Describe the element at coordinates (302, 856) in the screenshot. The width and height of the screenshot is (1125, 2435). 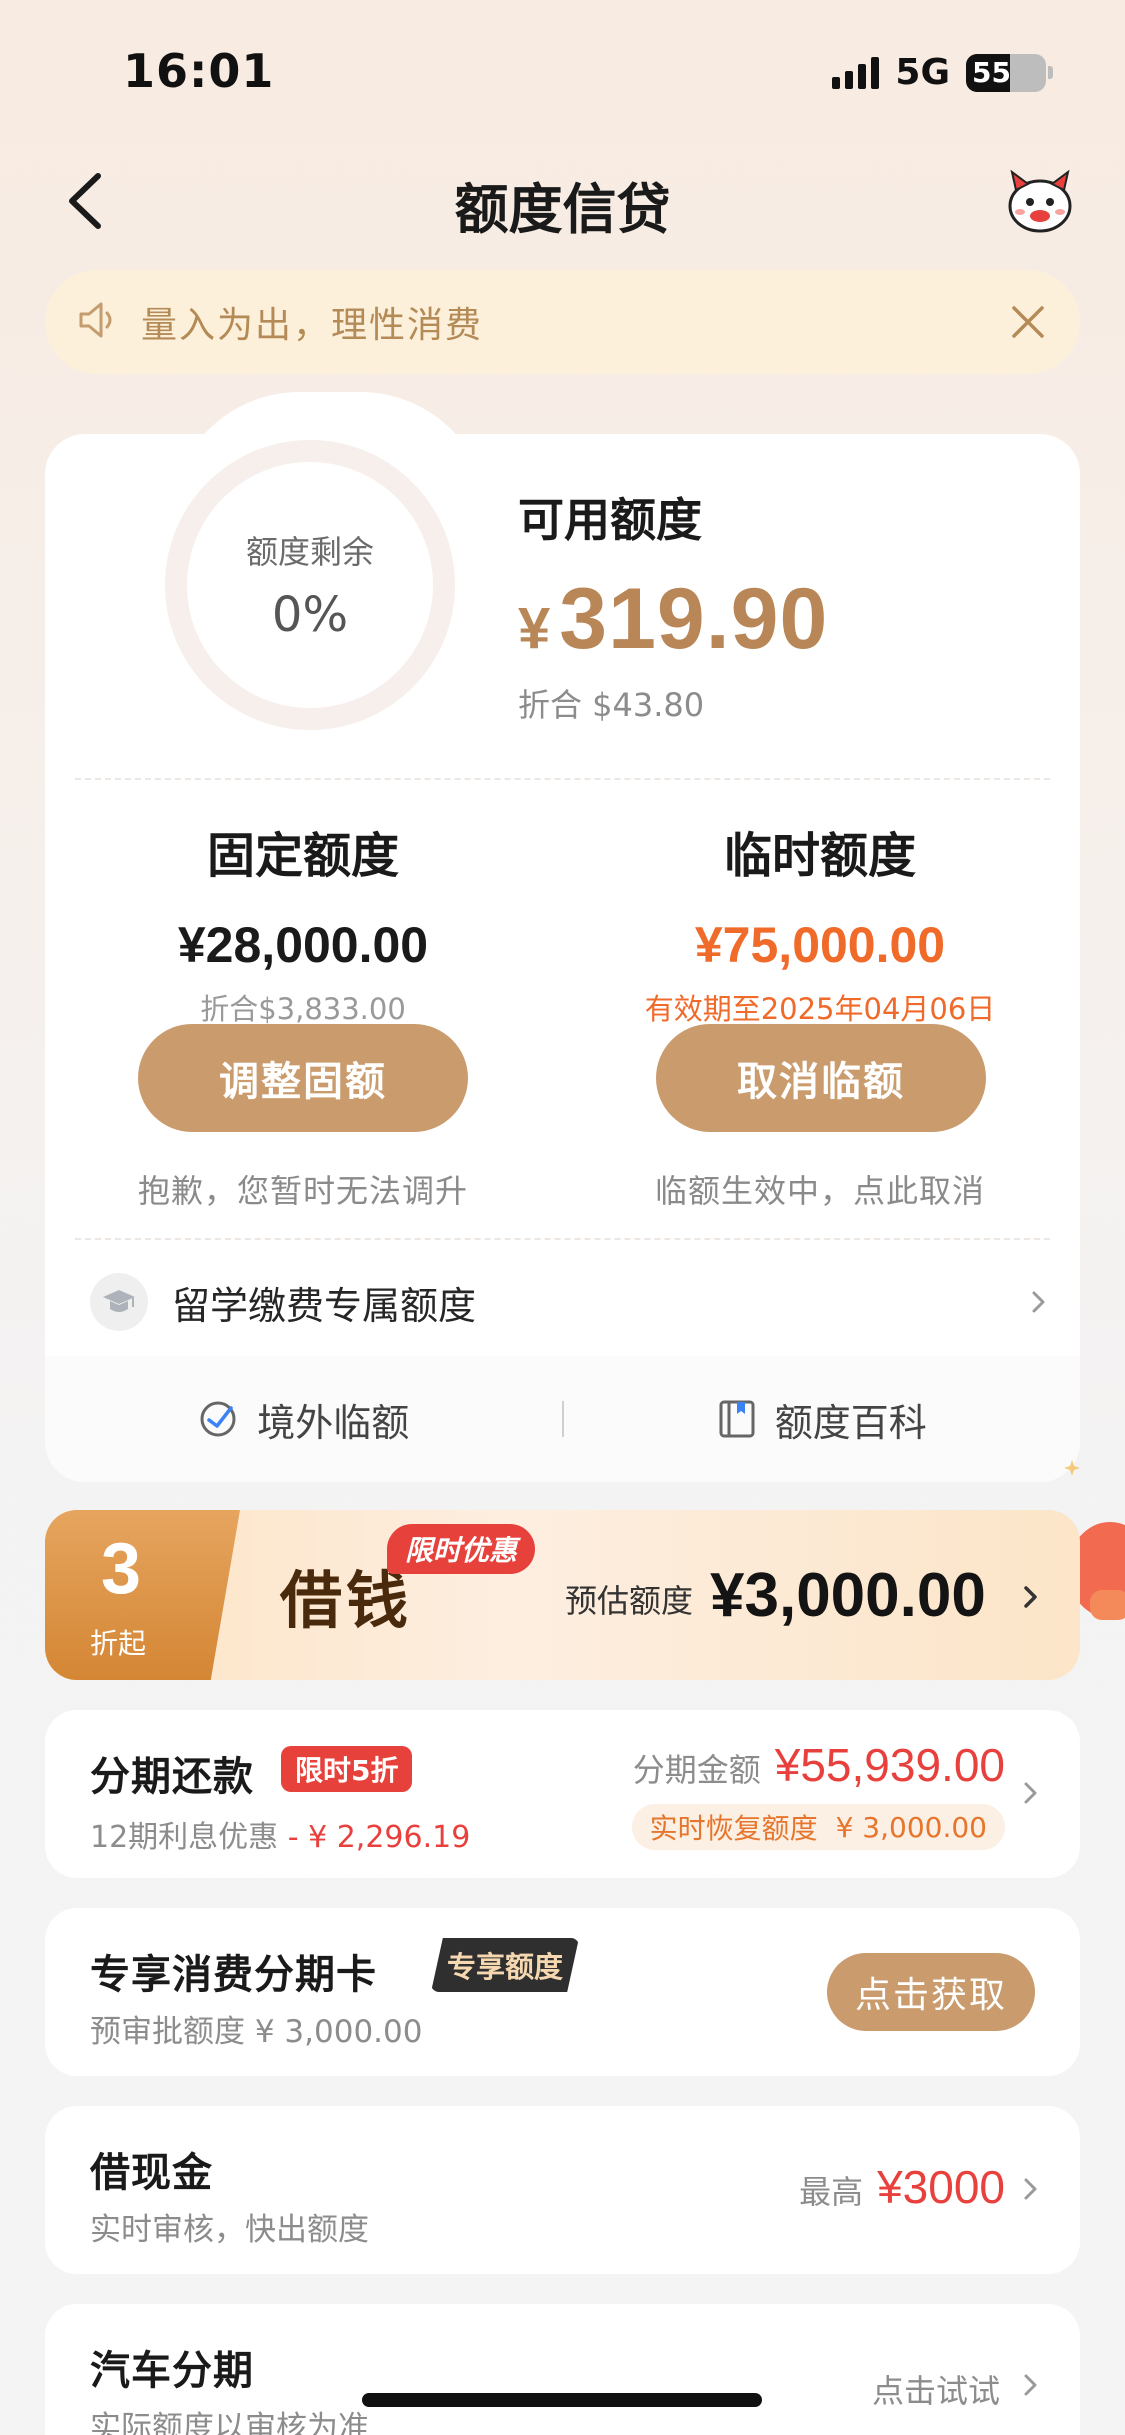
I see `fixed-title: 固定额度` at that location.